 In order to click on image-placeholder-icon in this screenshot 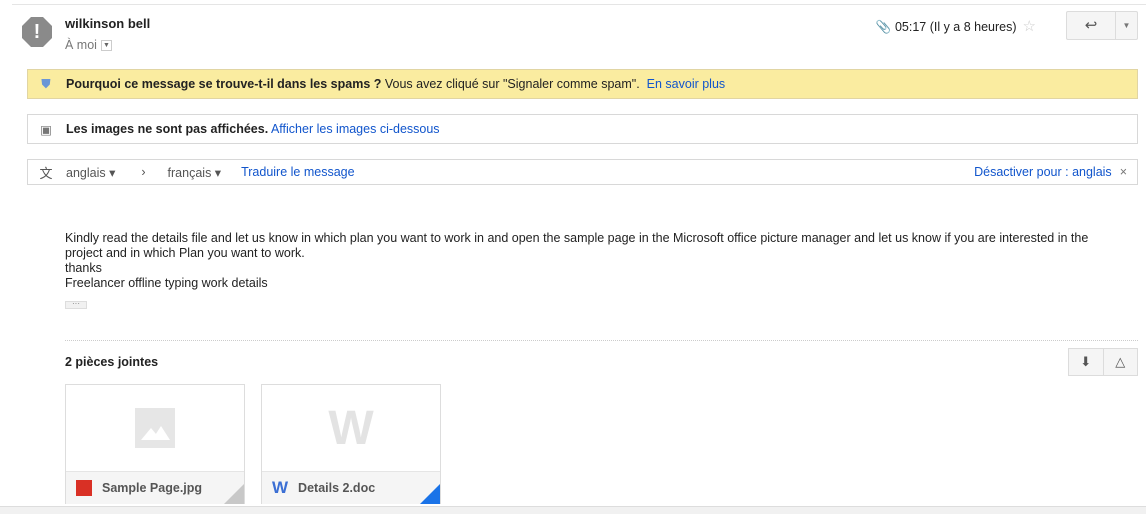, I will do `click(155, 428)`.